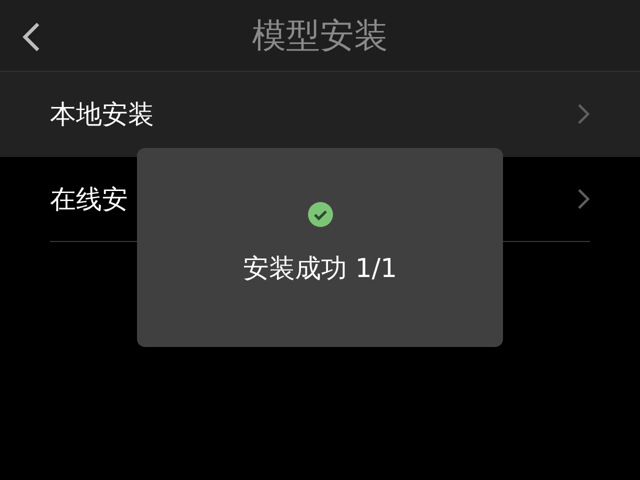 The image size is (640, 480). What do you see at coordinates (31, 37) in the screenshot?
I see `back-icon` at bounding box center [31, 37].